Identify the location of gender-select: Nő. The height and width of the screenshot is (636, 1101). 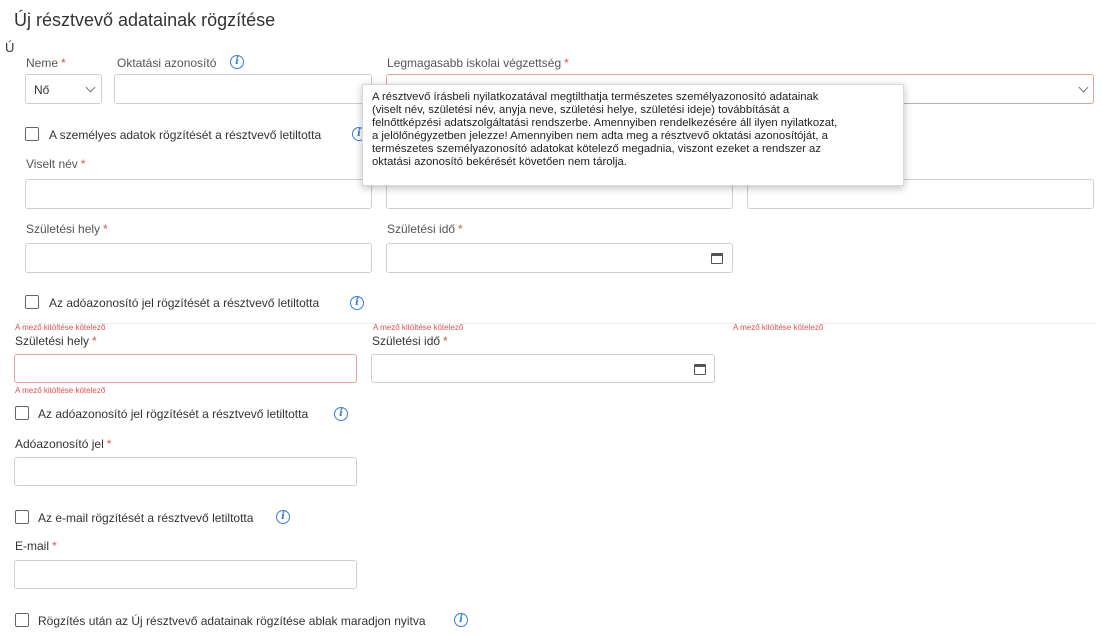
(63, 89).